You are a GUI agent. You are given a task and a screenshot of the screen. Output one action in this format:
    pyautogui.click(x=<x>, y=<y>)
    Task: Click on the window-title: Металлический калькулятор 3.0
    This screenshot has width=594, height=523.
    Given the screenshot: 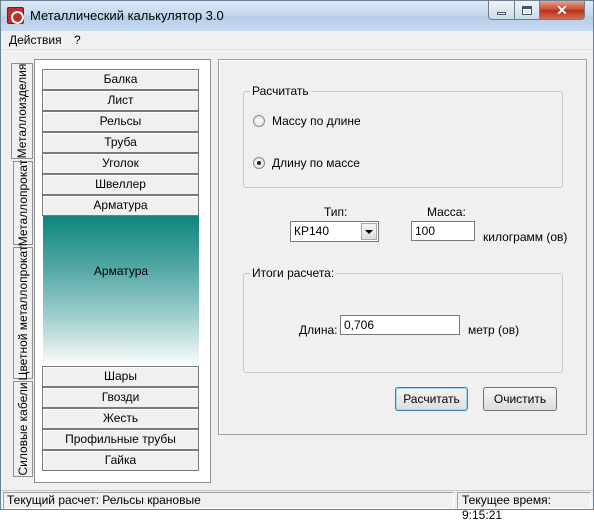 What is the action you would take?
    pyautogui.click(x=127, y=15)
    